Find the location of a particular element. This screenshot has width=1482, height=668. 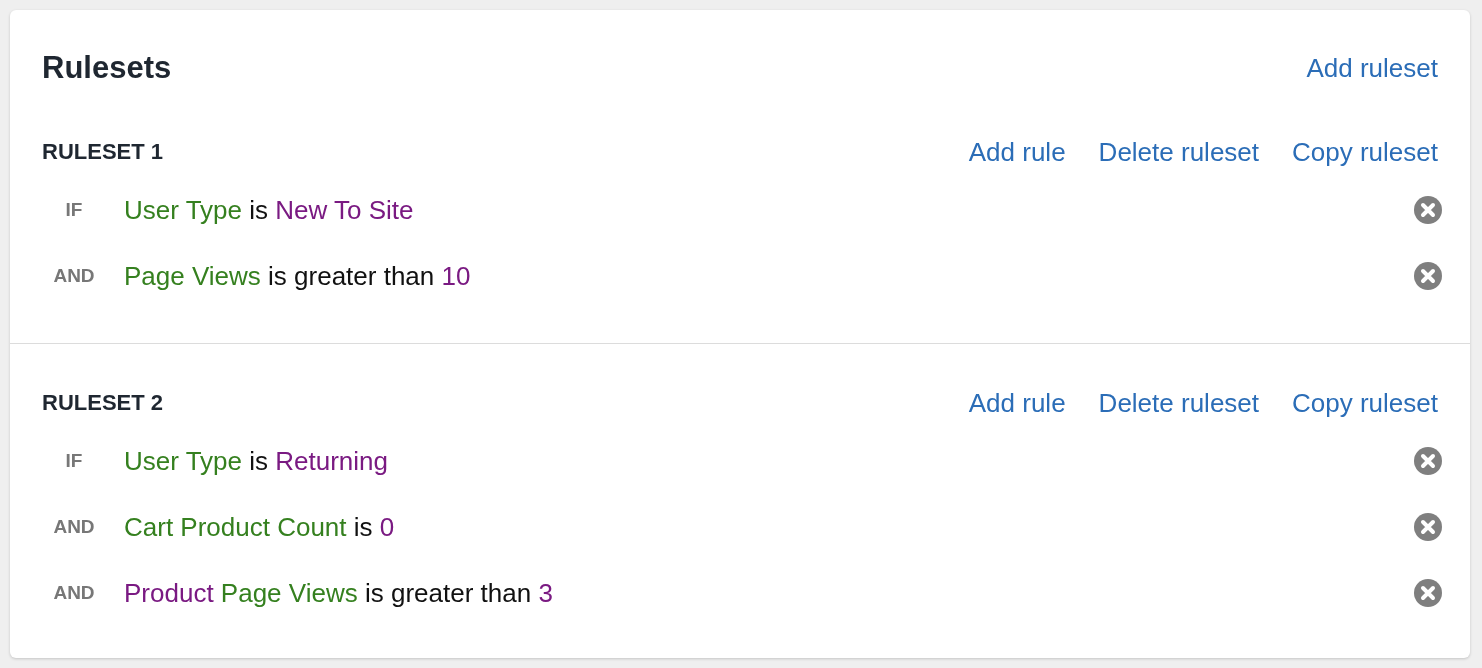

add-ruleset-link: Add ruleset is located at coordinates (1372, 68).